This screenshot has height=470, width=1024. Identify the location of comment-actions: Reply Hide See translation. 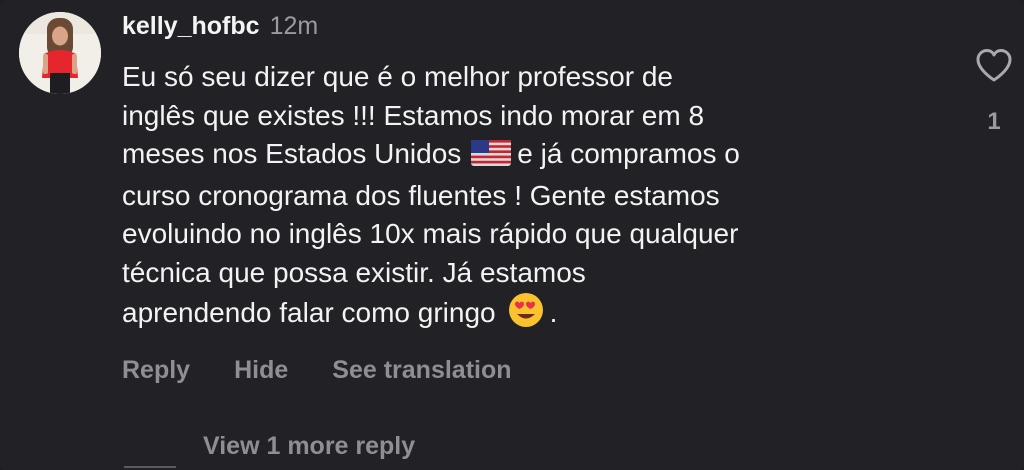
(317, 370).